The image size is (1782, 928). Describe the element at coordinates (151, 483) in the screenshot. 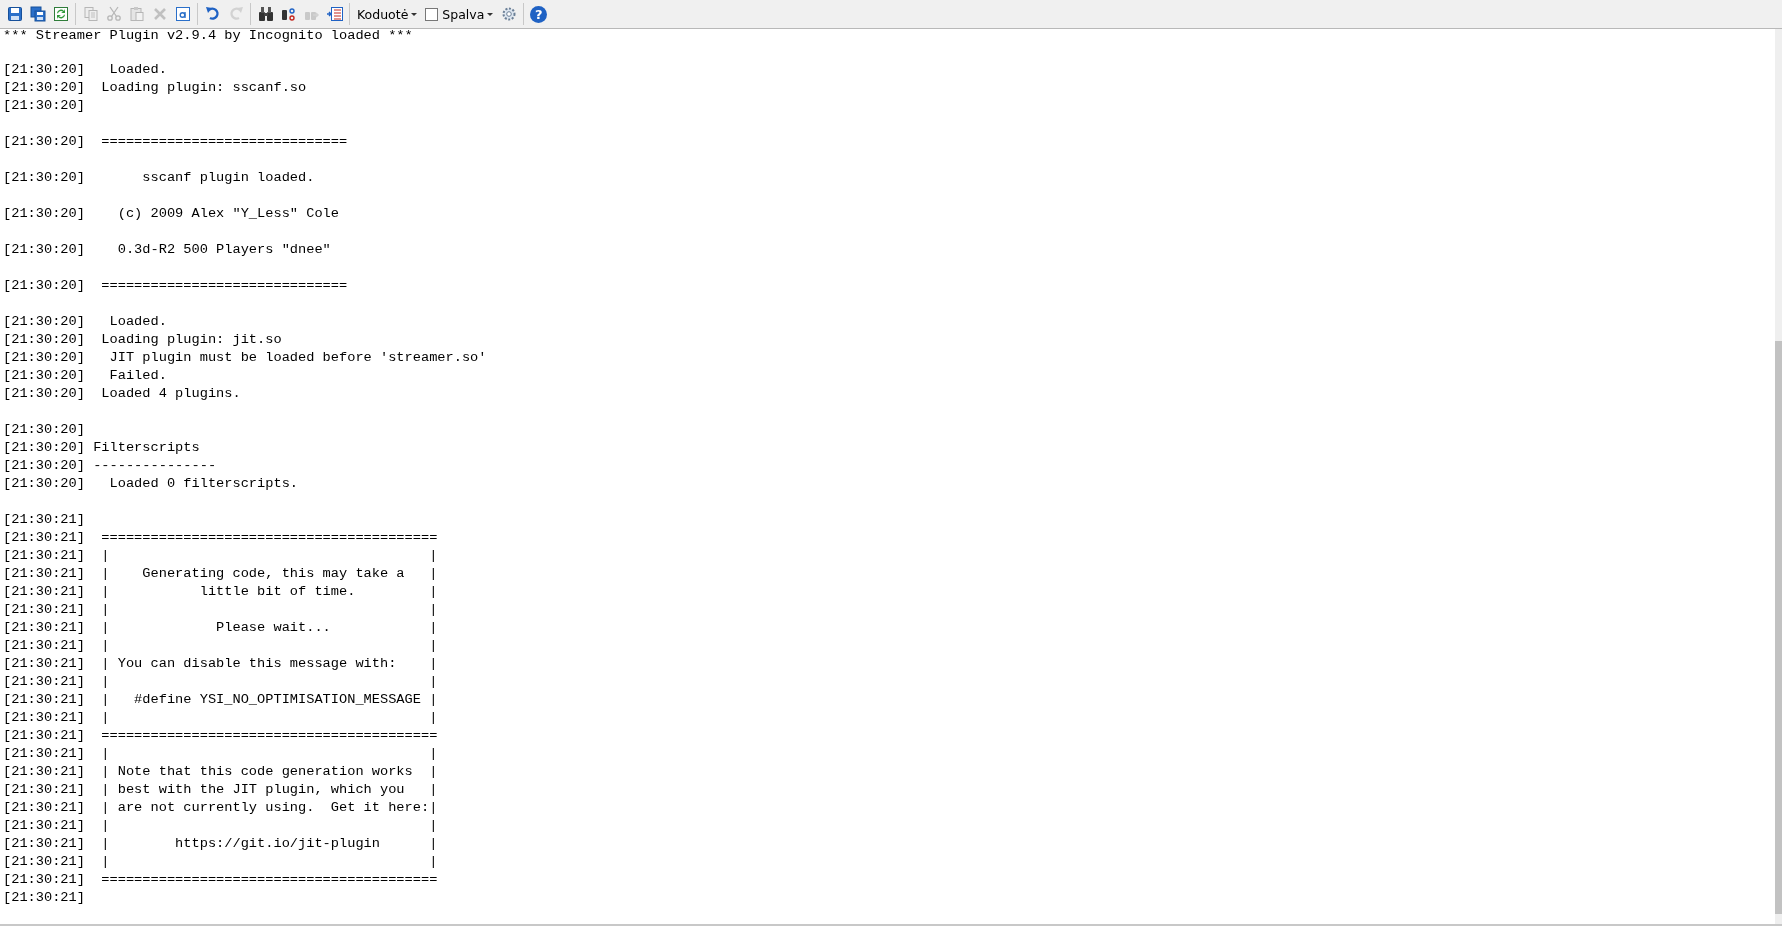

I see `log-line: [21:30:20] Loaded 0 filterscripts.` at that location.